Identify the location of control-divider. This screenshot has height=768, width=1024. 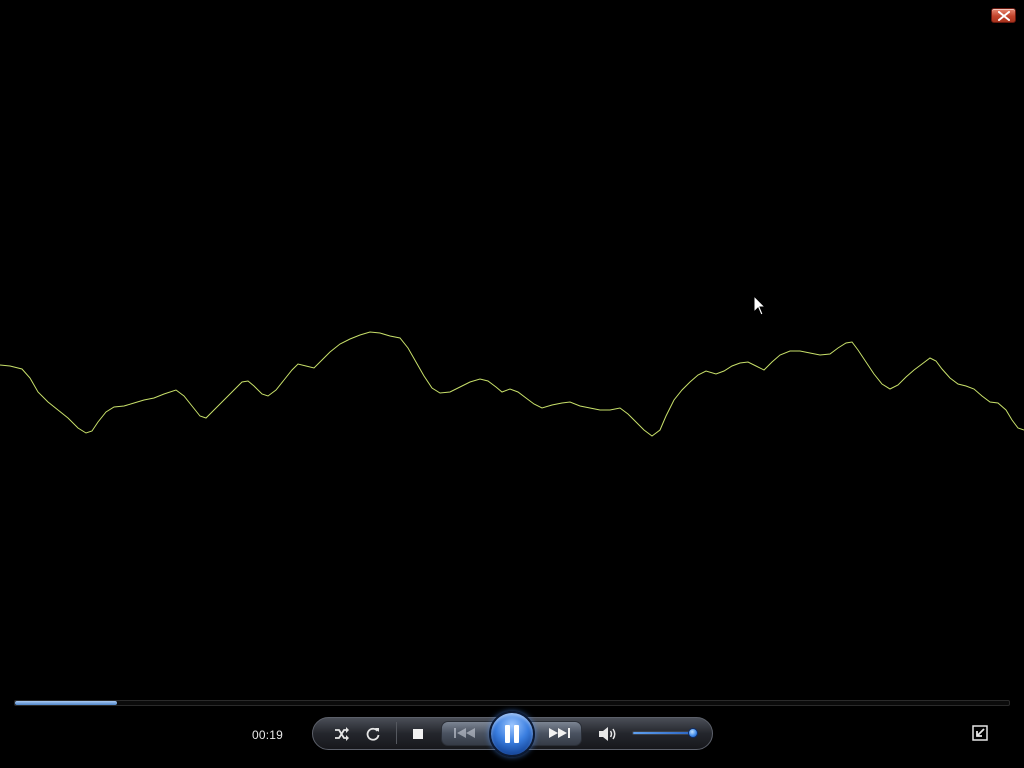
(396, 733).